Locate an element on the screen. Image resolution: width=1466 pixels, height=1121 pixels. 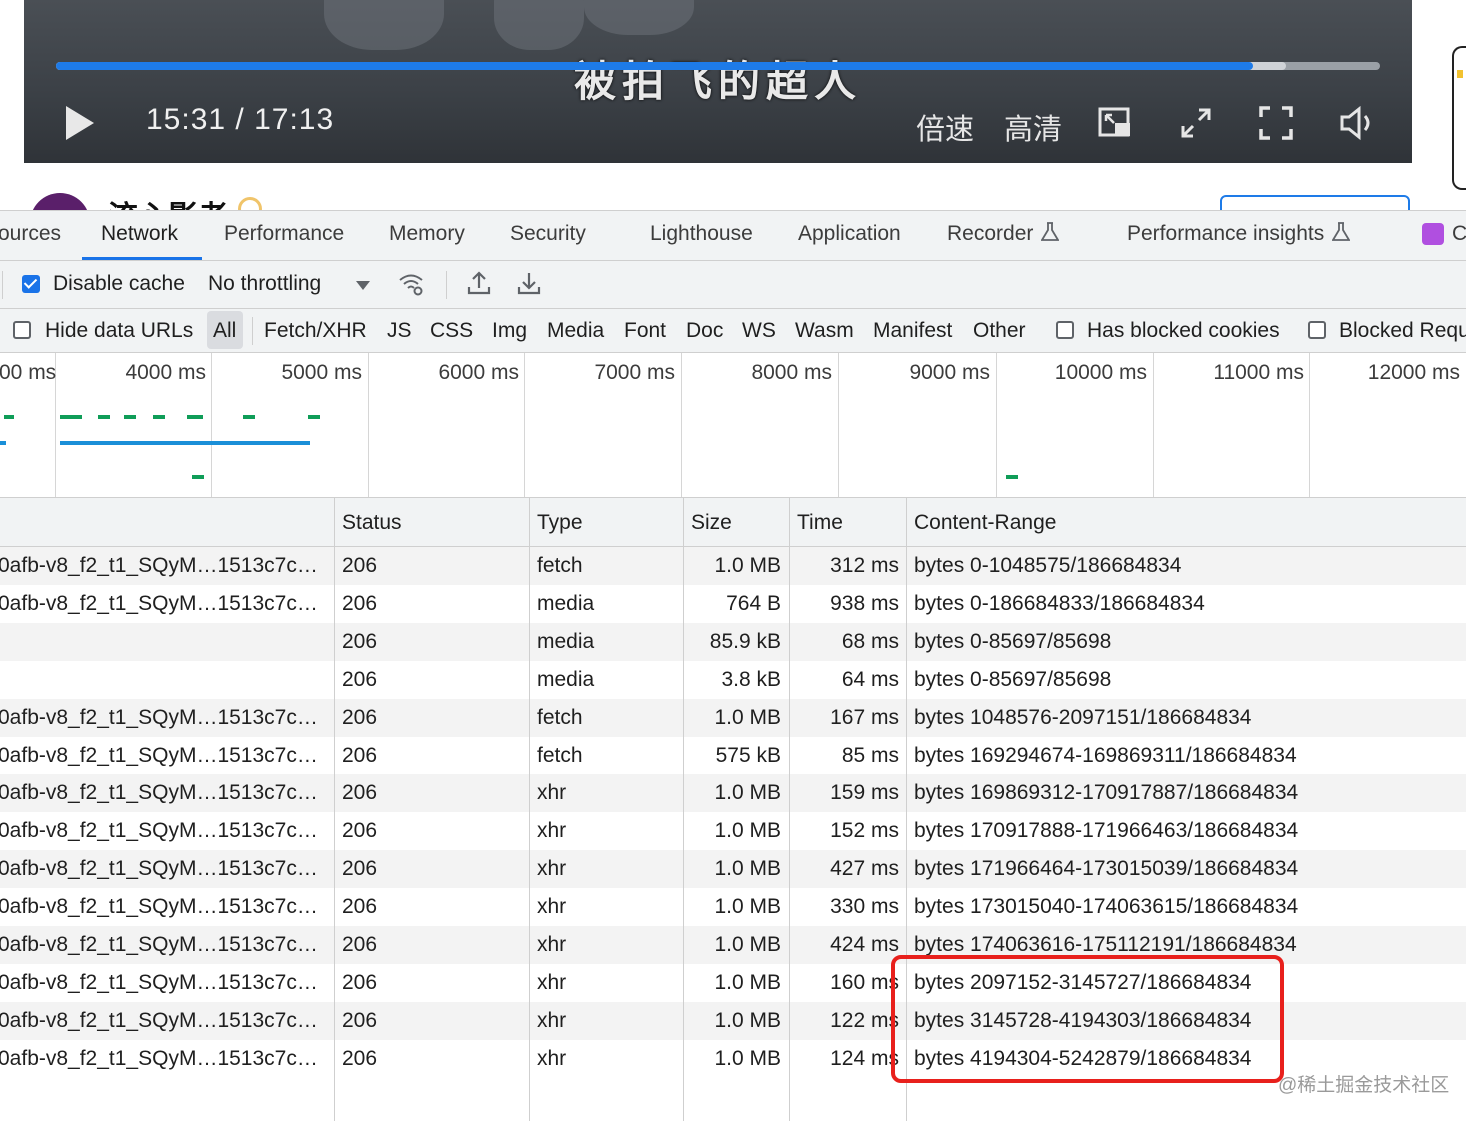
network-toolbar: Disable cache No throttling is located at coordinates (733, 285).